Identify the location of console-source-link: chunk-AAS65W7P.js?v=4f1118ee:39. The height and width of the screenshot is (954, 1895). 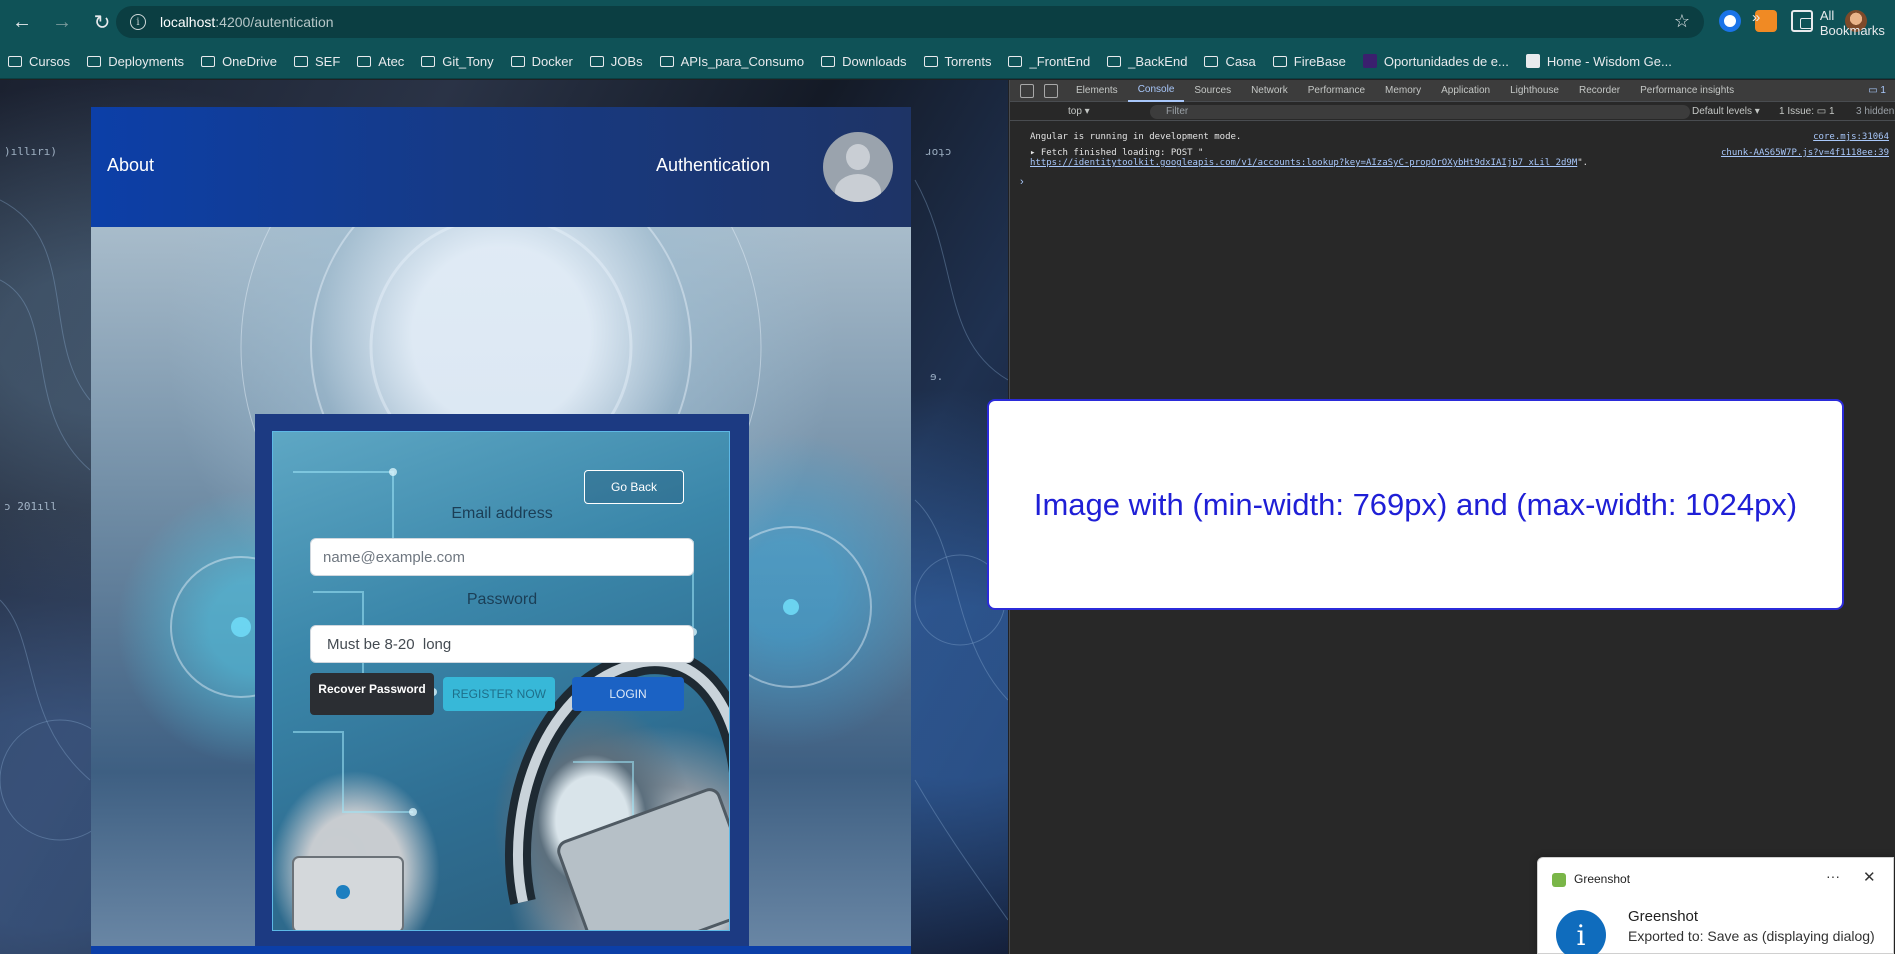
(1805, 153).